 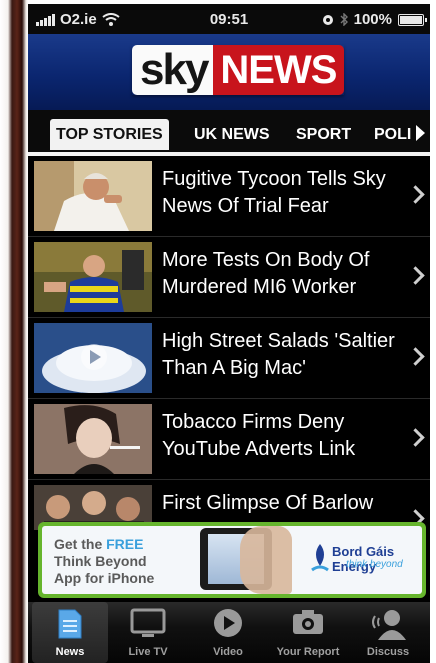 I want to click on advert-tagline: think beyond, so click(x=374, y=564).